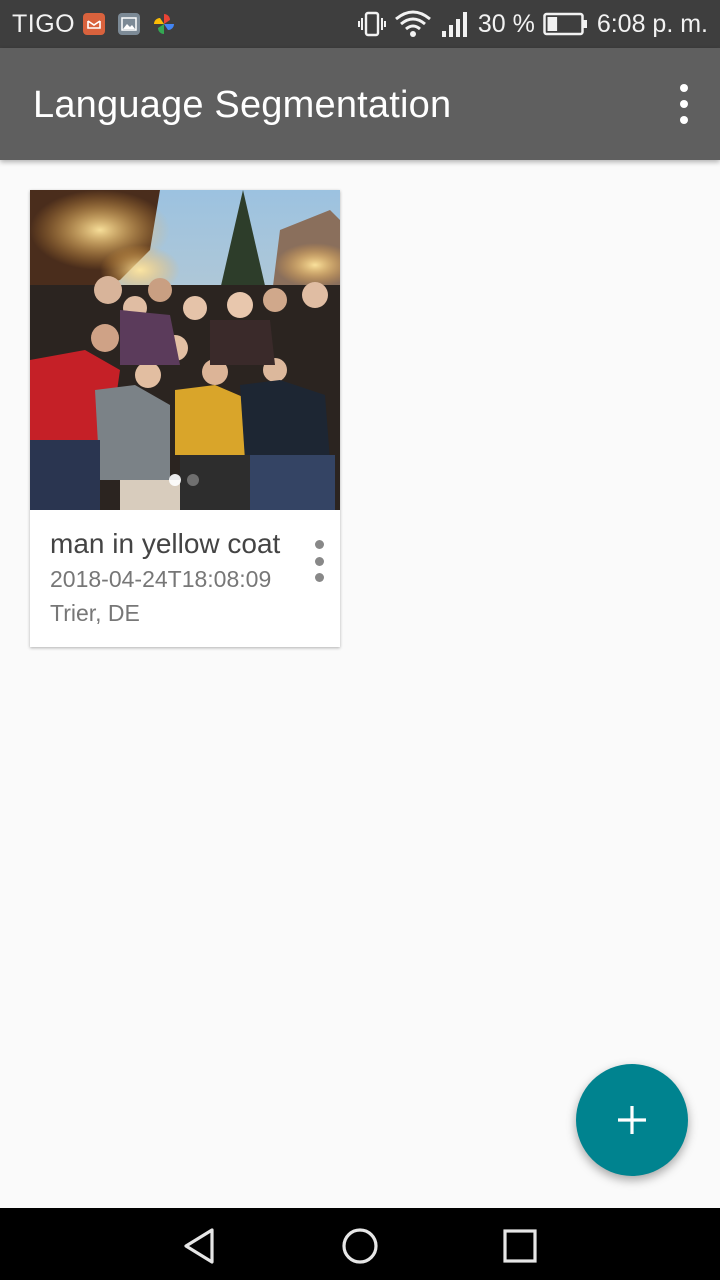 This screenshot has width=720, height=1280. Describe the element at coordinates (165, 543) in the screenshot. I see `card-title: man in yellow coat` at that location.